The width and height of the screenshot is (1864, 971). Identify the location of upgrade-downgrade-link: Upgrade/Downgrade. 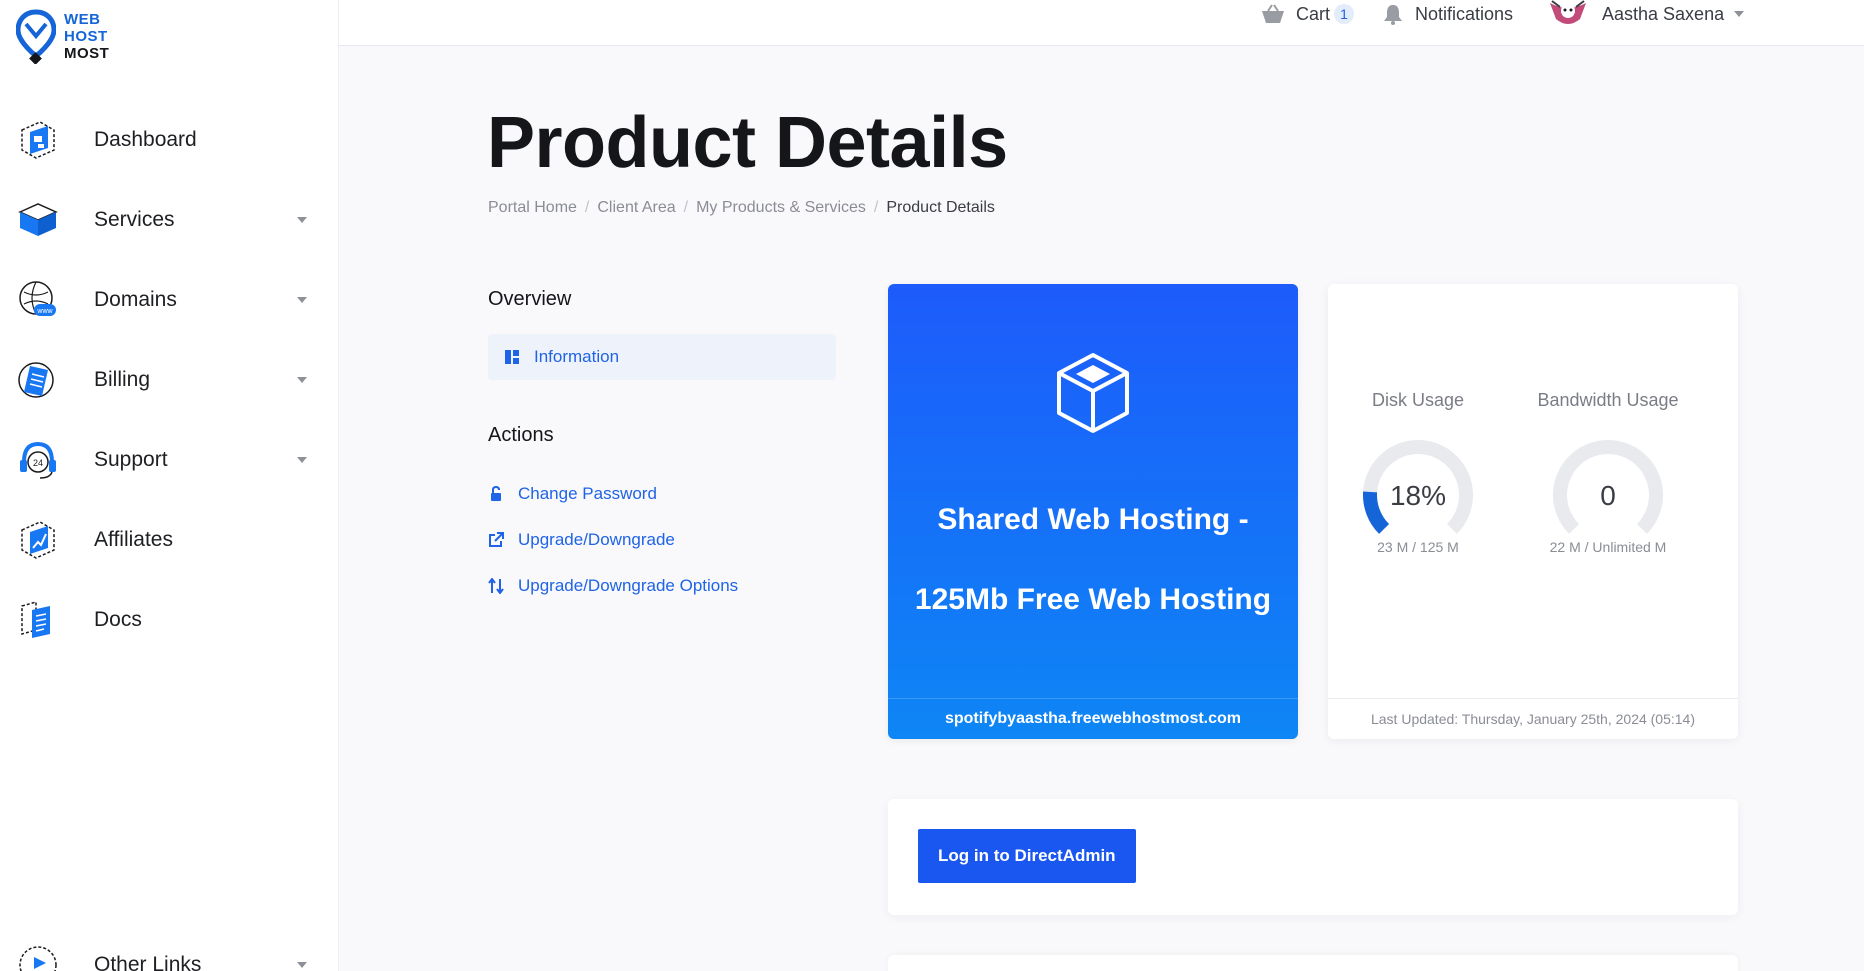
(581, 540).